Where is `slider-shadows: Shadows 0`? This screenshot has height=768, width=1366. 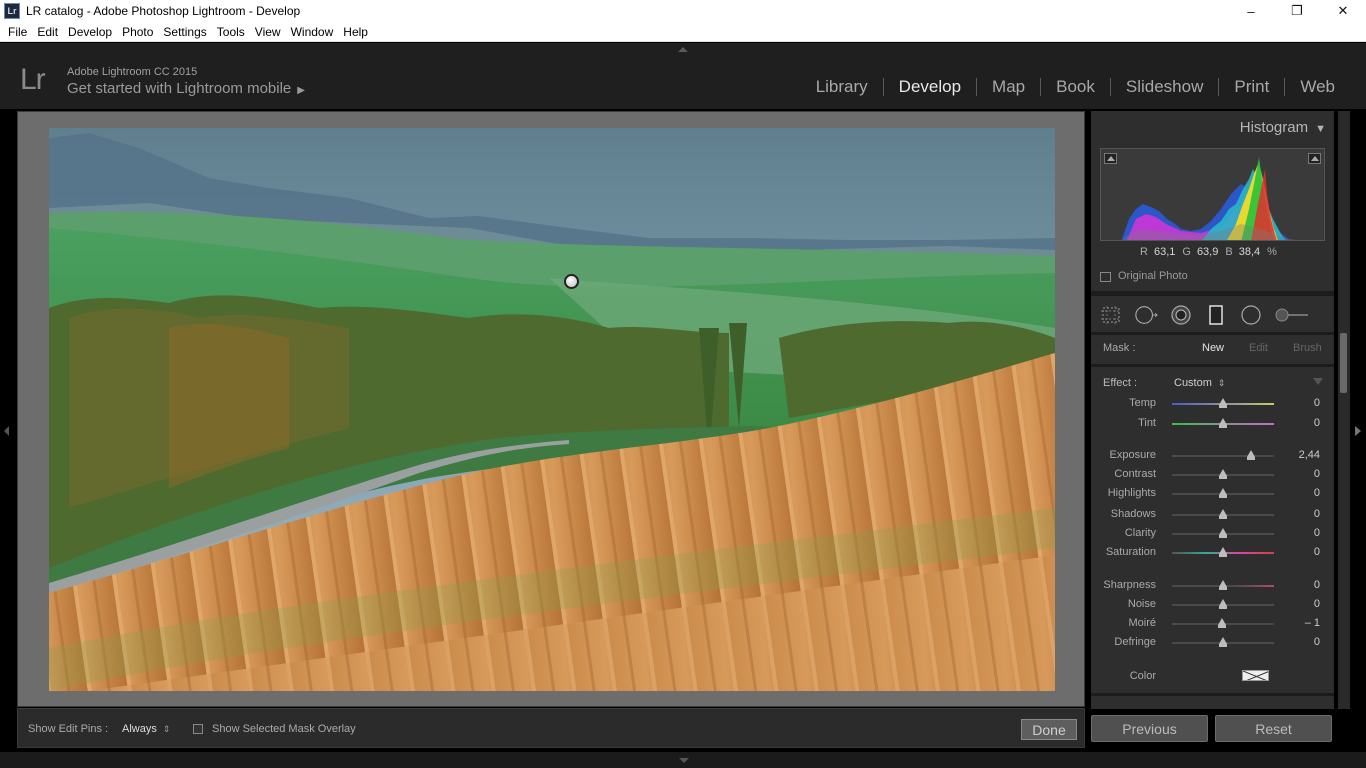
slider-shadows: Shadows 0 is located at coordinates (1212, 515).